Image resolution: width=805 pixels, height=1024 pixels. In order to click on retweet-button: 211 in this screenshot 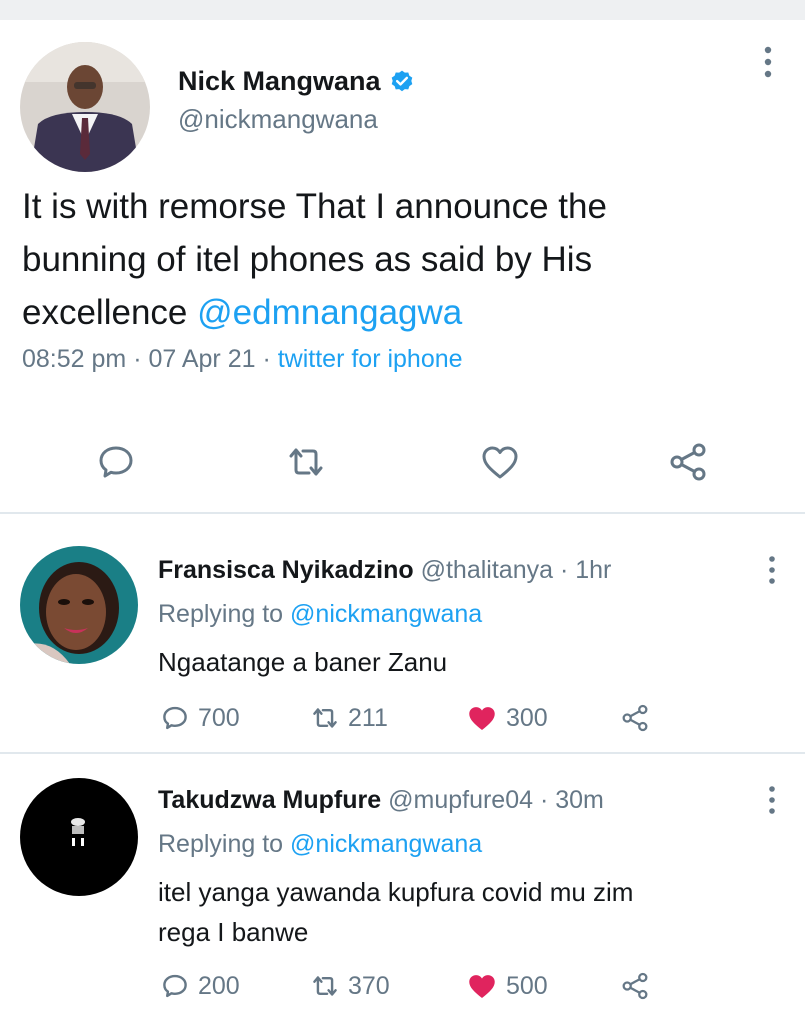, I will do `click(348, 718)`.